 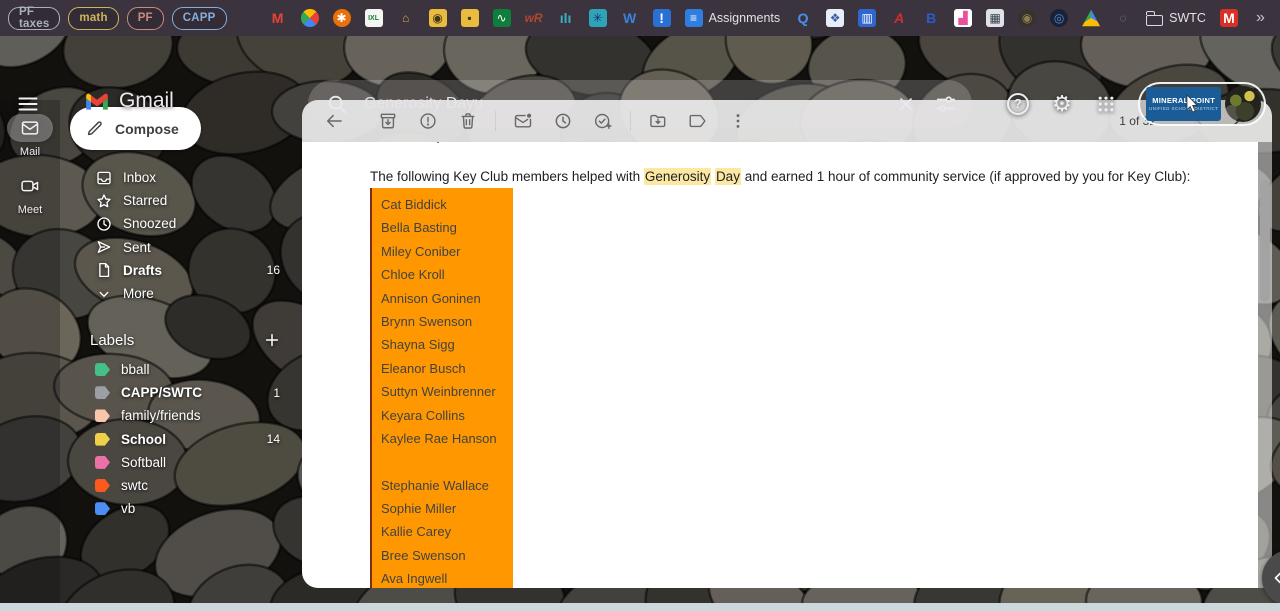 I want to click on member-name: Eleanor Busch, so click(x=423, y=368).